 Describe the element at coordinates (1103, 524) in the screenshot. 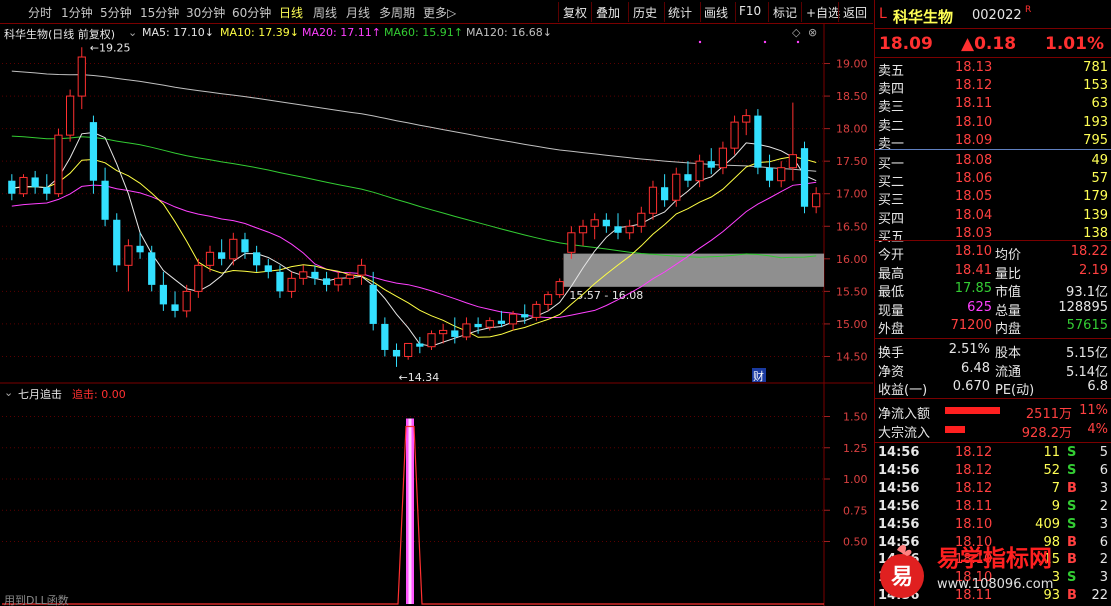

I see `tick-count: 3` at that location.